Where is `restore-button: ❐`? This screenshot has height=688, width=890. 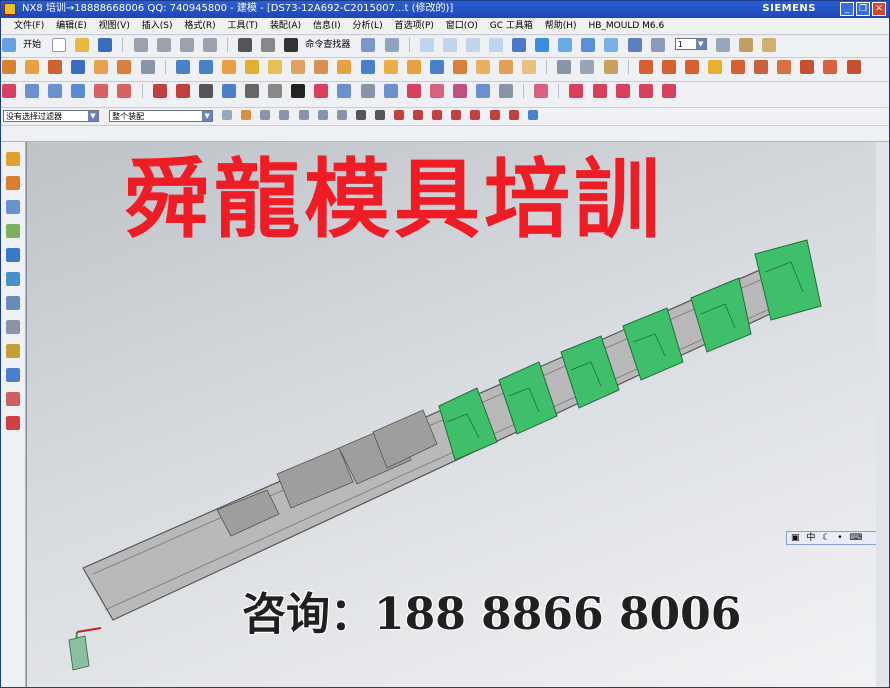
restore-button: ❐ is located at coordinates (863, 9).